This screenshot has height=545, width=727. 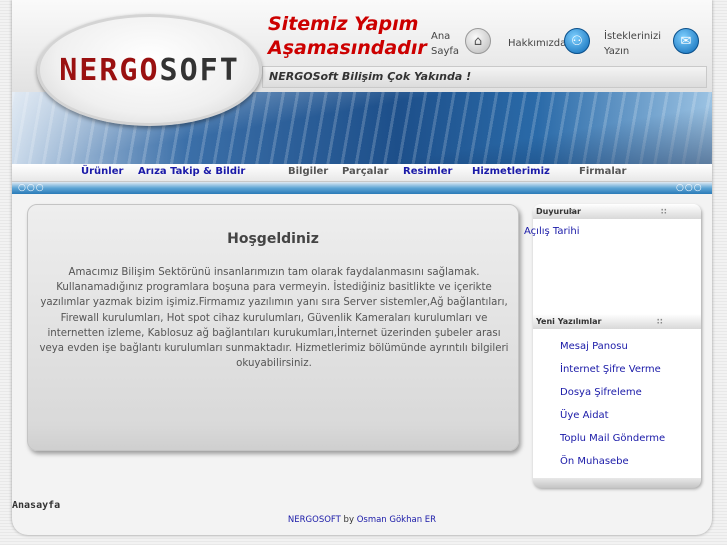 What do you see at coordinates (569, 321) in the screenshot?
I see `new-software-title: Yeni Yazılımlar` at bounding box center [569, 321].